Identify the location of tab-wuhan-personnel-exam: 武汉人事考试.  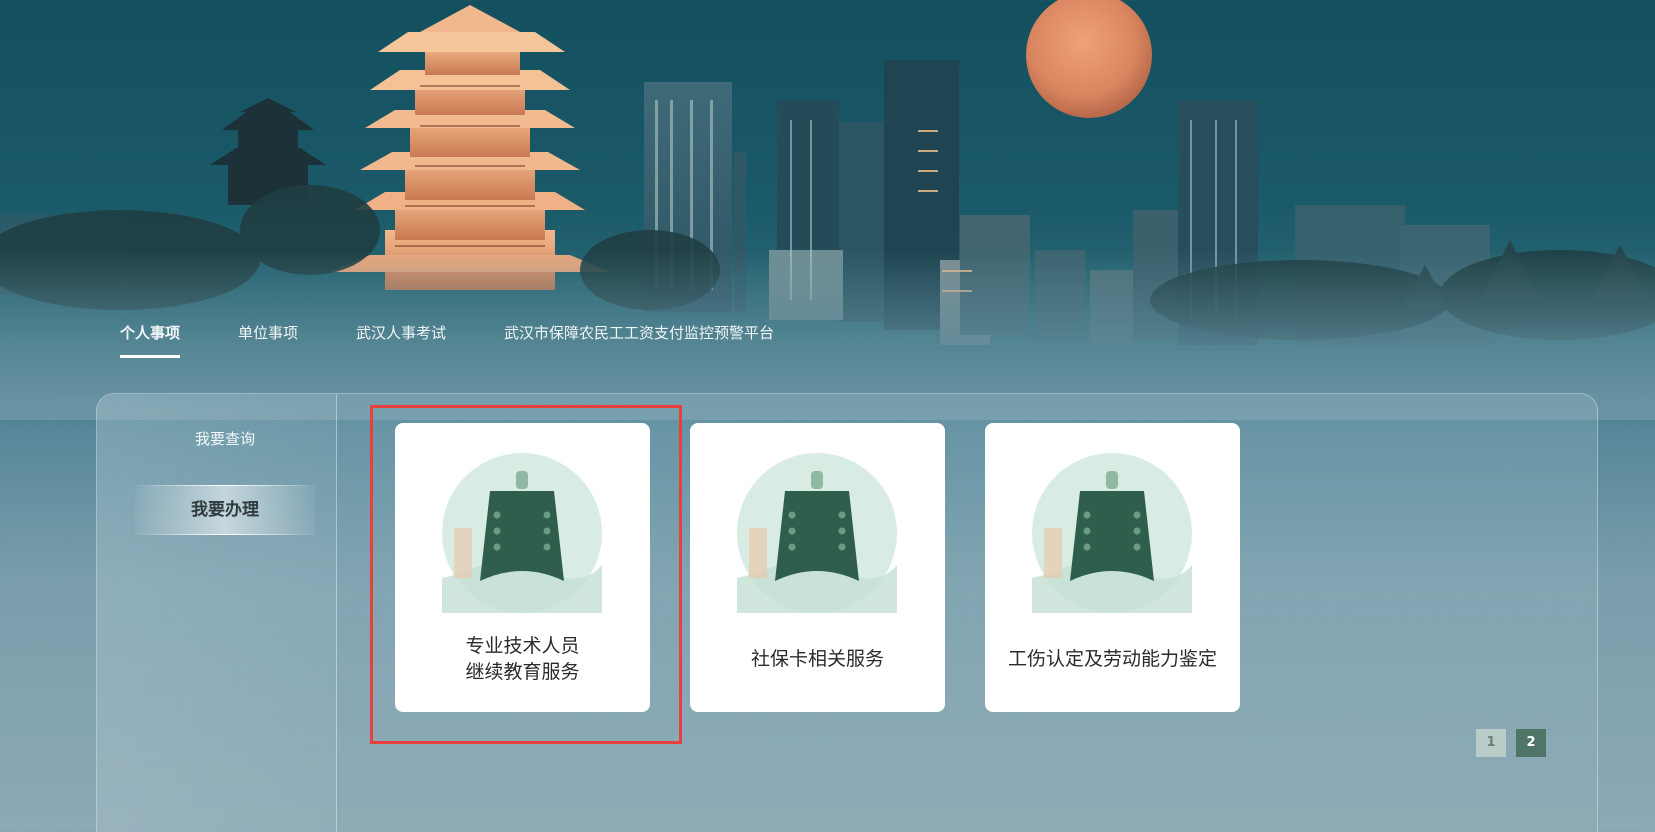
(401, 340).